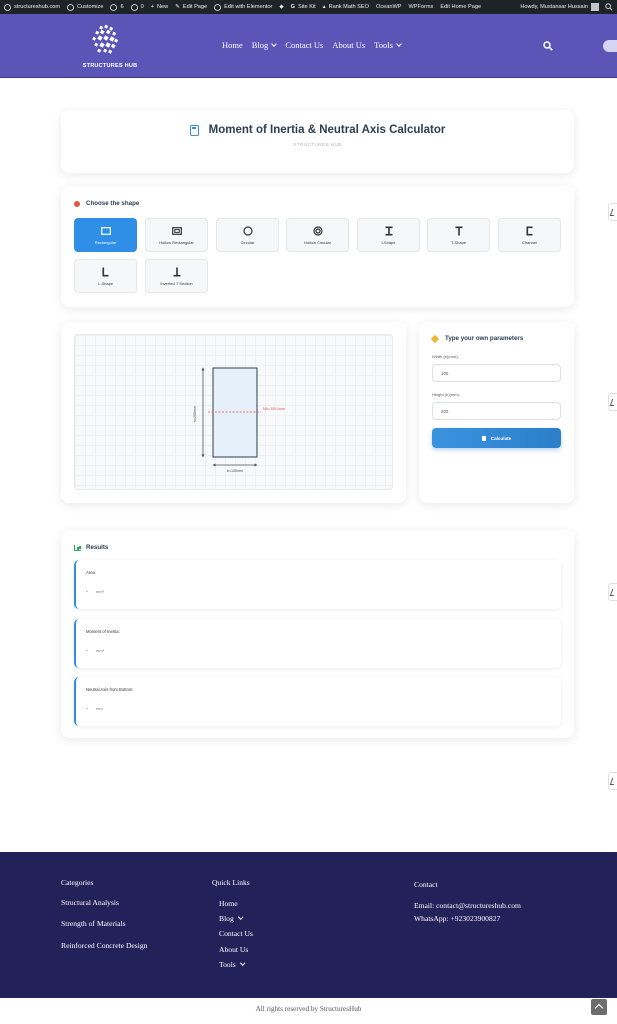 The image size is (617, 1024). I want to click on admin-edit-home-label: Edit Home Page, so click(461, 7).